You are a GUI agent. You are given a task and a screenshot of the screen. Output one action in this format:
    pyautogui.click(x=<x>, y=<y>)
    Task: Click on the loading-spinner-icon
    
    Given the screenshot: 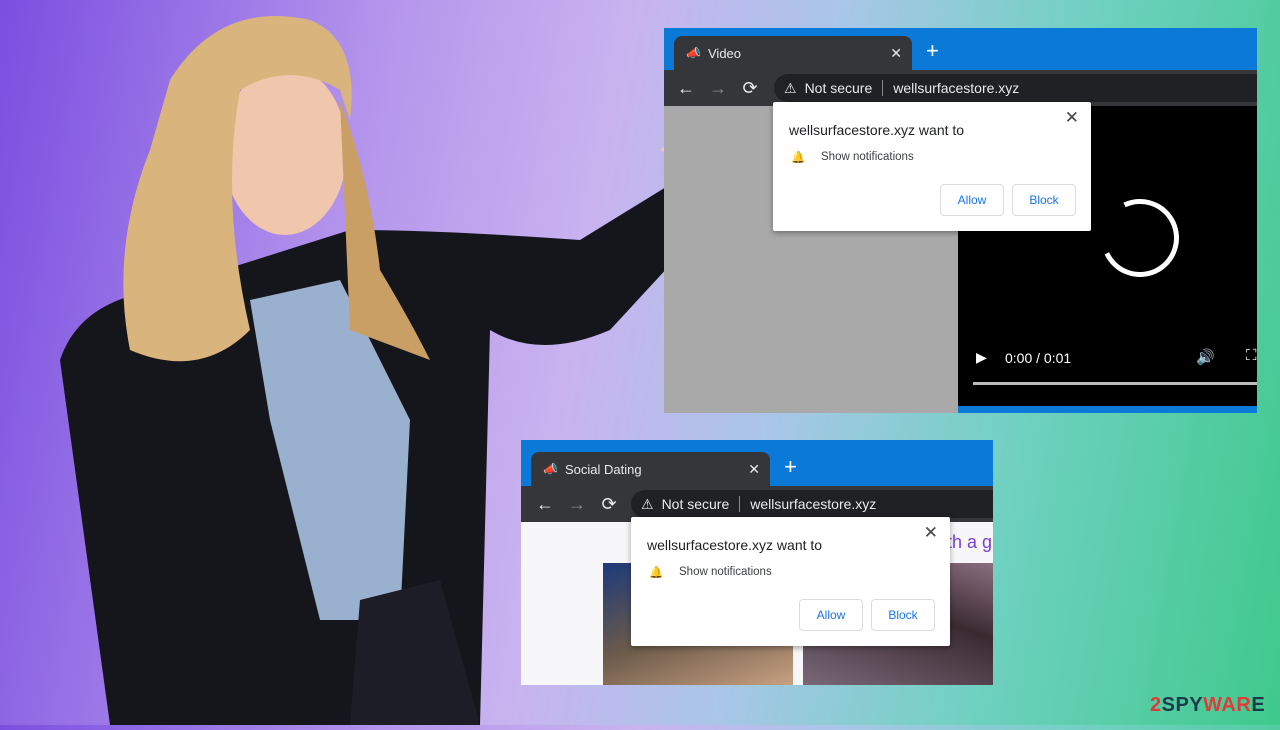 What is the action you would take?
    pyautogui.click(x=1140, y=238)
    